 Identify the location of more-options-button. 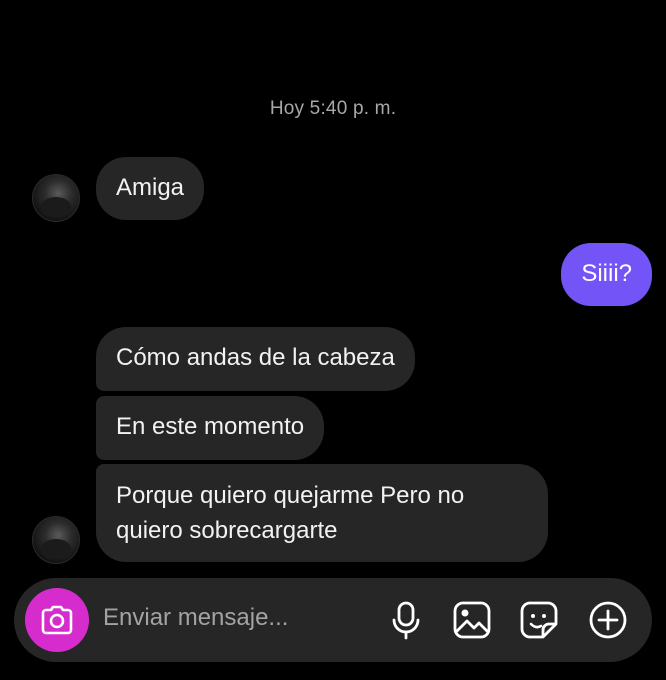
(608, 620).